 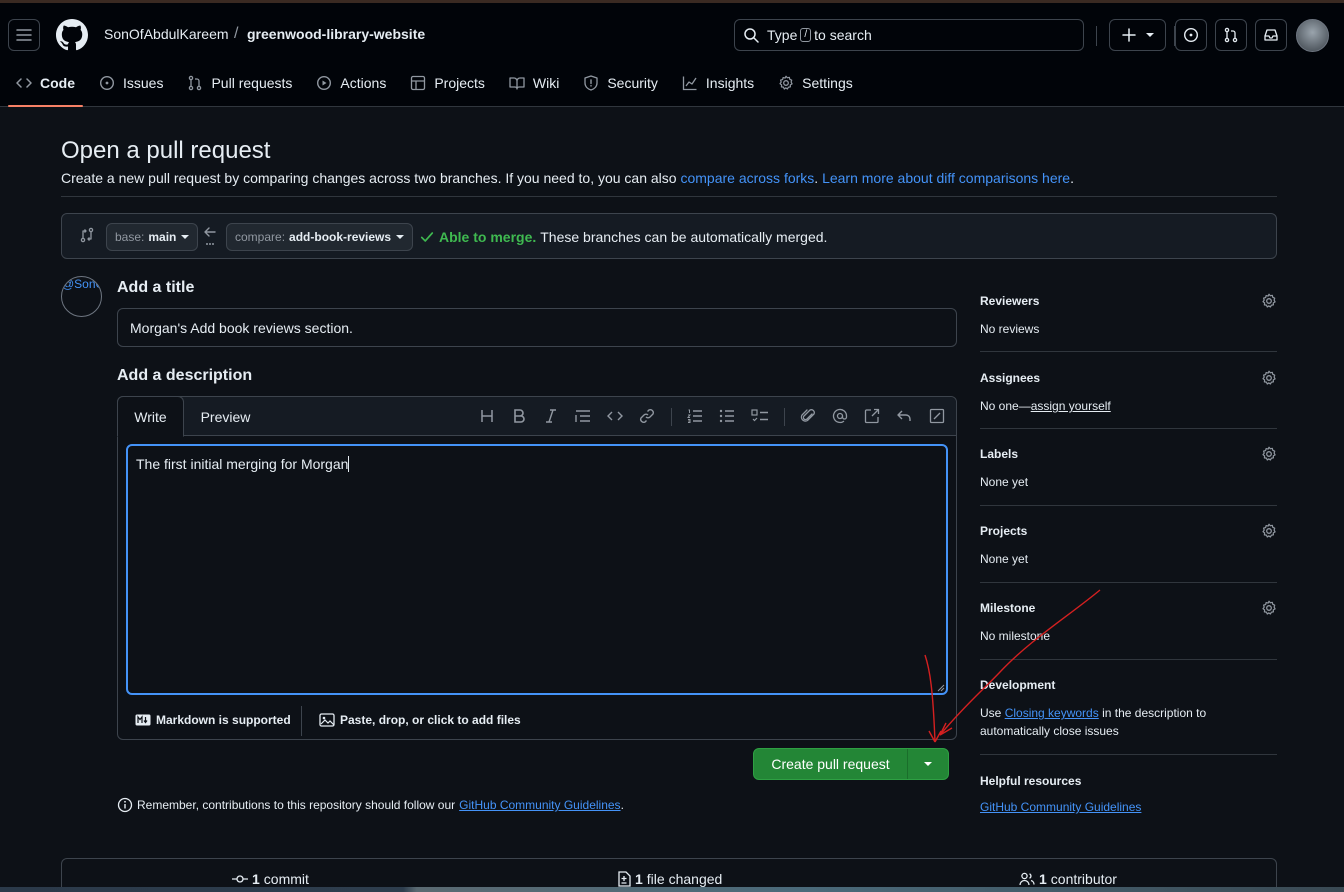 I want to click on tab-code: Code, so click(x=45, y=86).